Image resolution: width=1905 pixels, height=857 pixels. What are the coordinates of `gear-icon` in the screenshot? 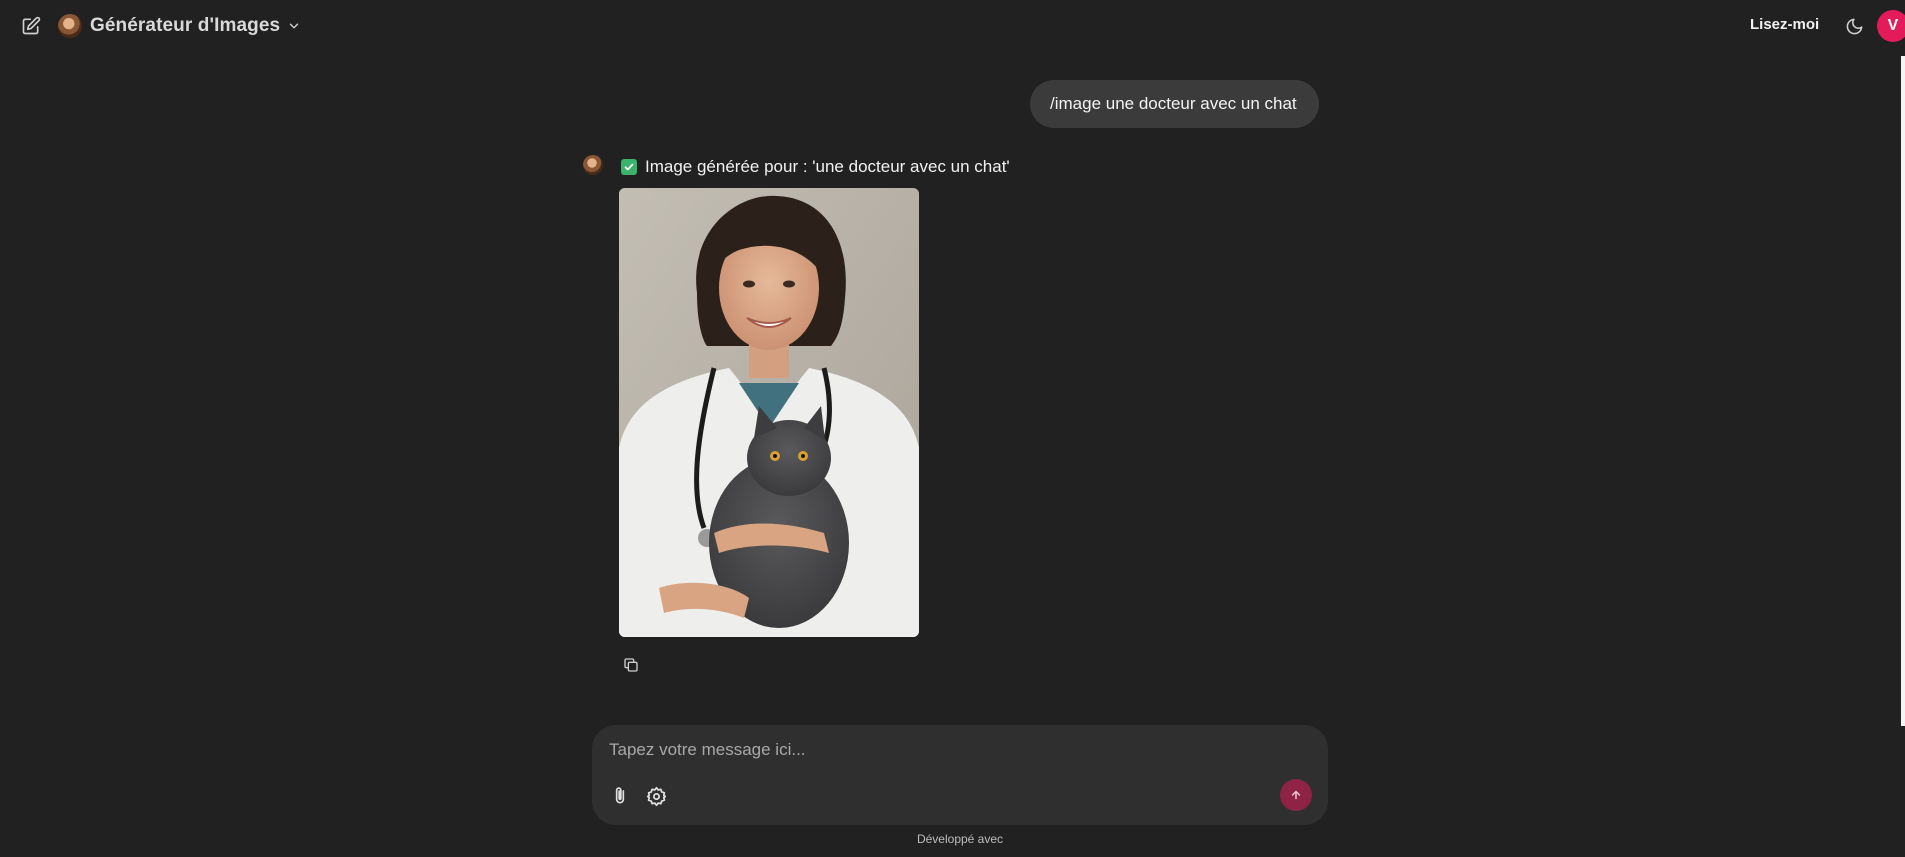 It's located at (656, 796).